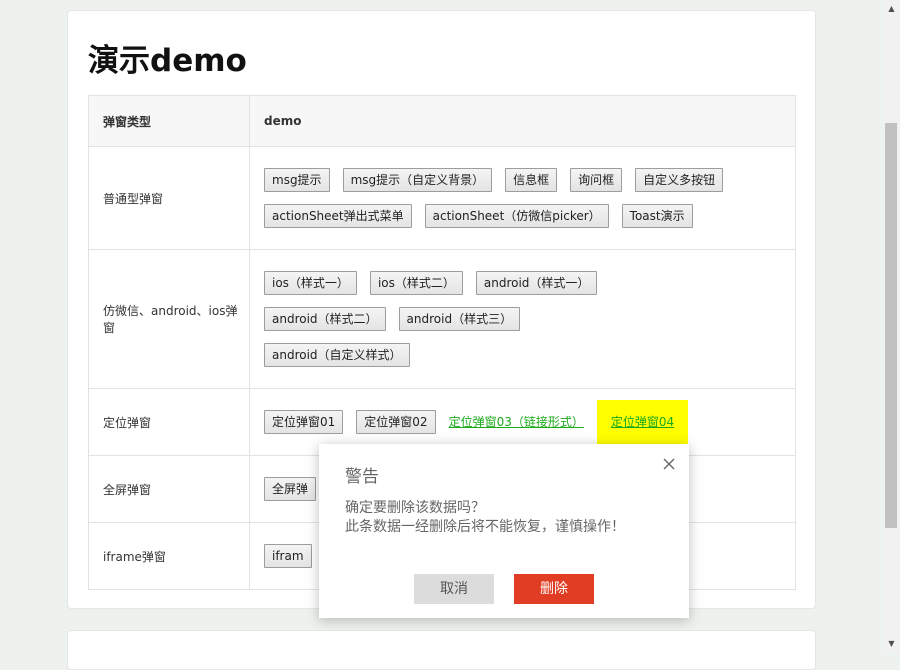 The width and height of the screenshot is (900, 670). What do you see at coordinates (516, 216) in the screenshot?
I see `action-sheet-picker-button: actionSheet（仿微信picker）` at bounding box center [516, 216].